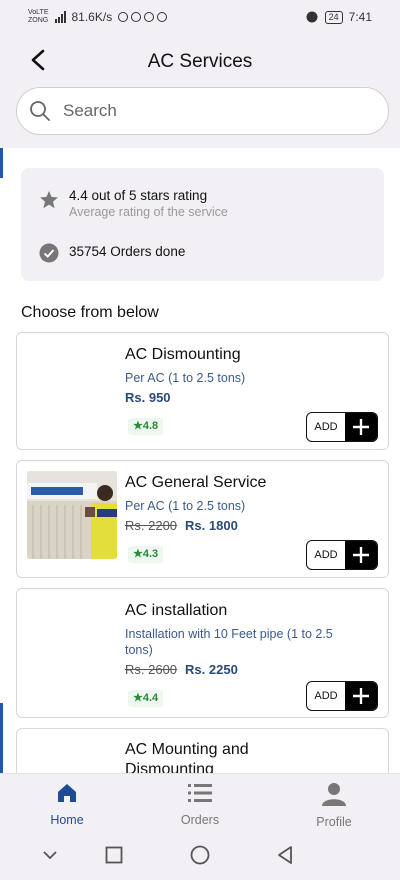 The width and height of the screenshot is (400, 880). I want to click on triangle-back-icon, so click(285, 855).